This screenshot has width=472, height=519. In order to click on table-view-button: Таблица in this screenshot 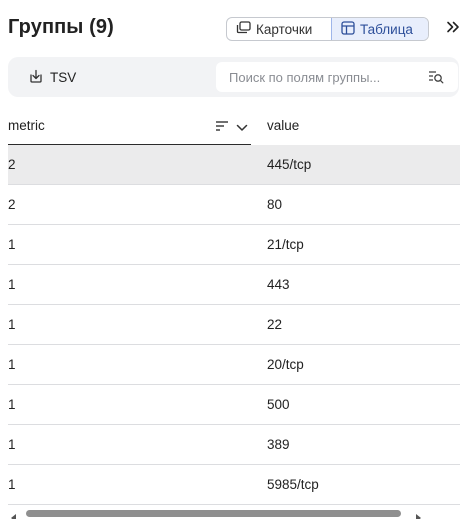, I will do `click(379, 29)`.